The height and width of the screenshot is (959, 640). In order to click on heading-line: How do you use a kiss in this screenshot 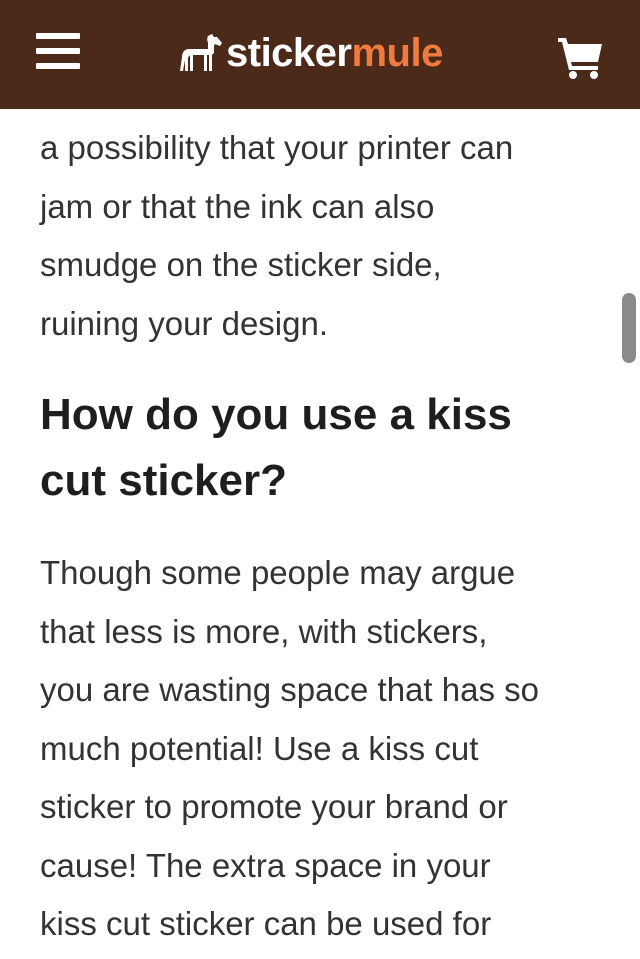, I will do `click(276, 414)`.